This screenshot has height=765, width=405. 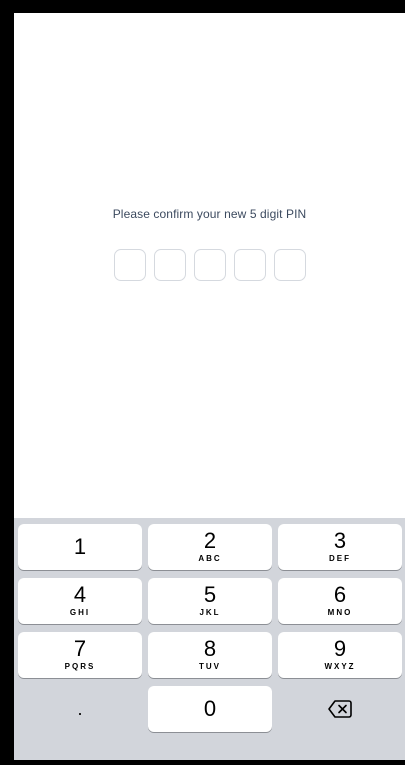 I want to click on key-1: 1, so click(x=80, y=547).